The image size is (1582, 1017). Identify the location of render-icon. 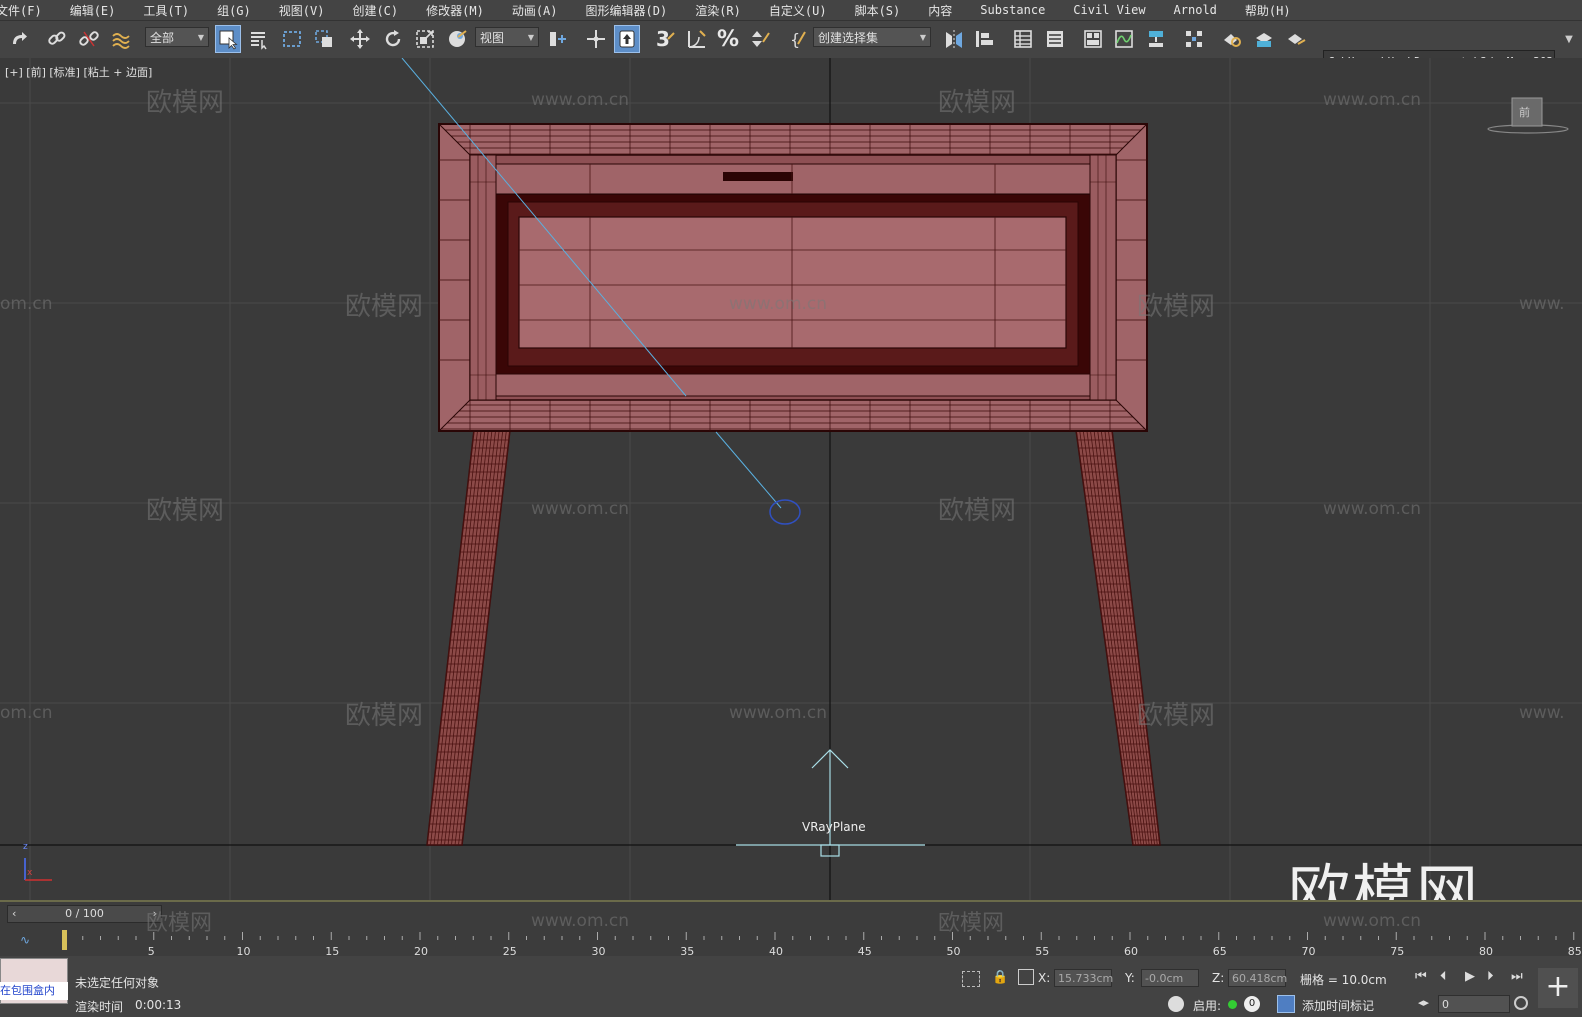
(1296, 39).